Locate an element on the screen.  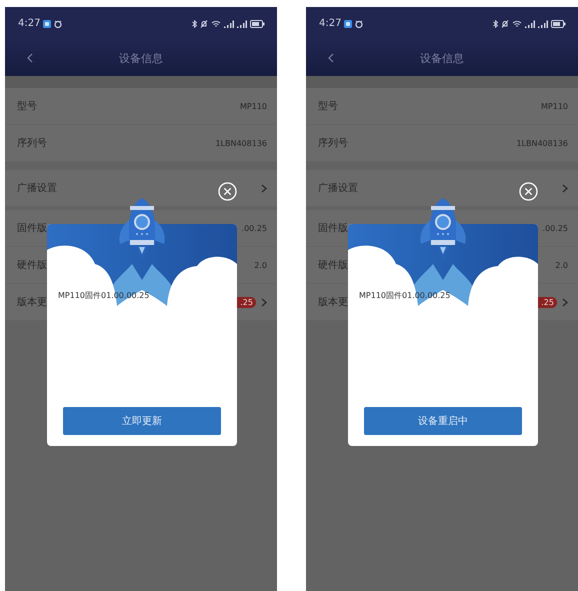
update-button: 设备重启中 is located at coordinates (443, 421).